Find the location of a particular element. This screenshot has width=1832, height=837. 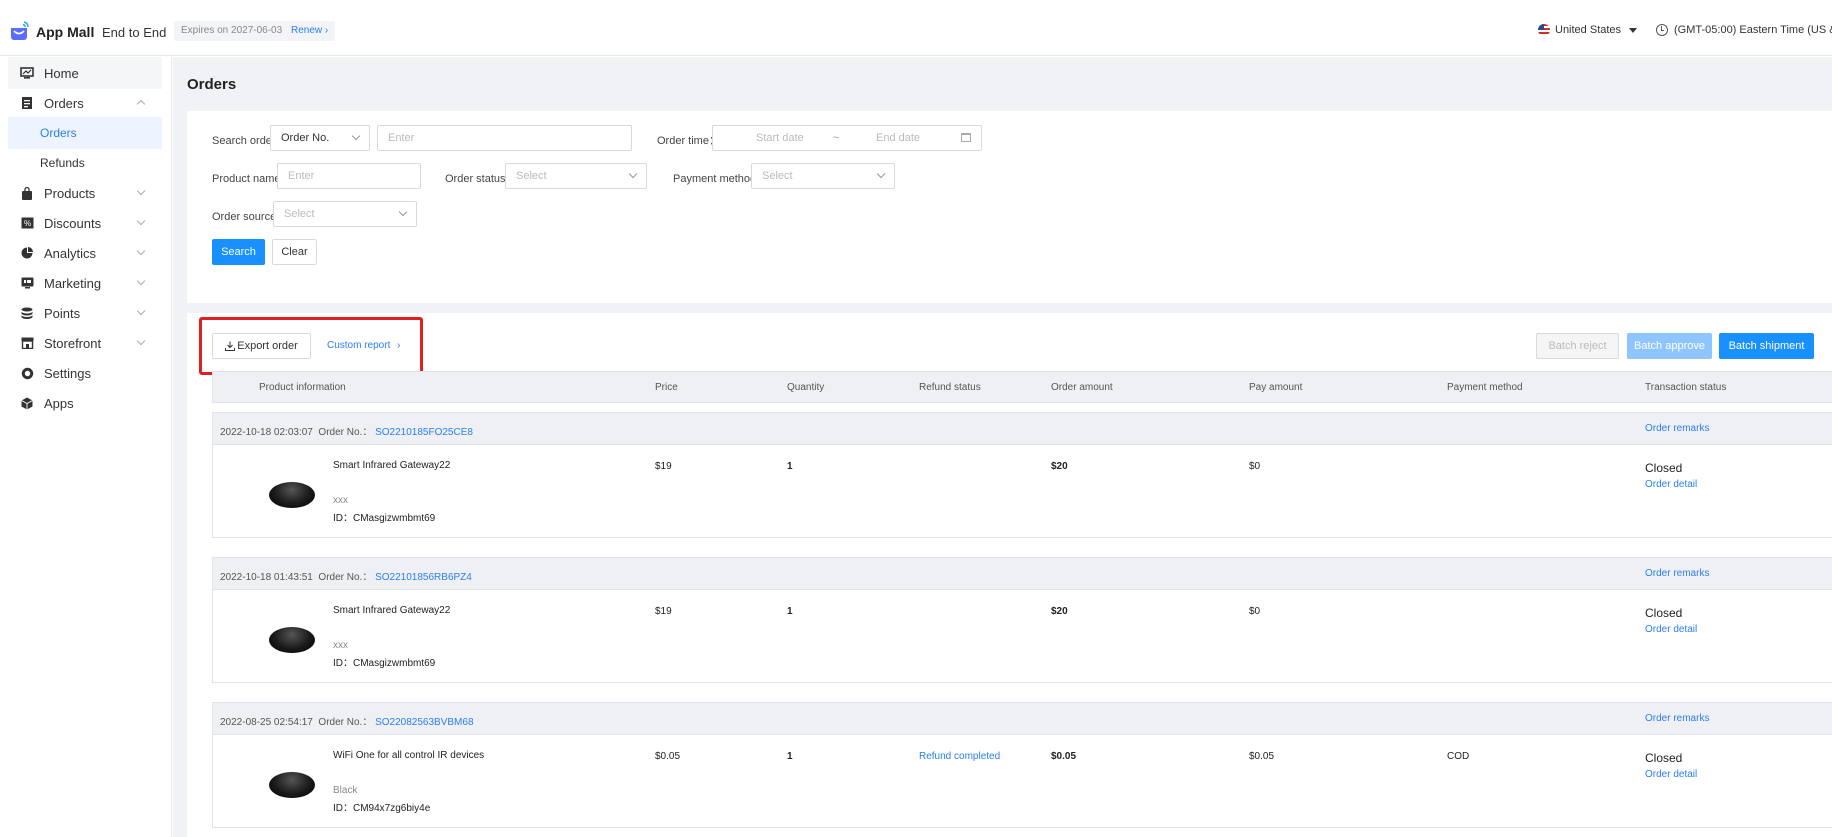

order-number-link: SO2210185FO25CE8 is located at coordinates (424, 432).